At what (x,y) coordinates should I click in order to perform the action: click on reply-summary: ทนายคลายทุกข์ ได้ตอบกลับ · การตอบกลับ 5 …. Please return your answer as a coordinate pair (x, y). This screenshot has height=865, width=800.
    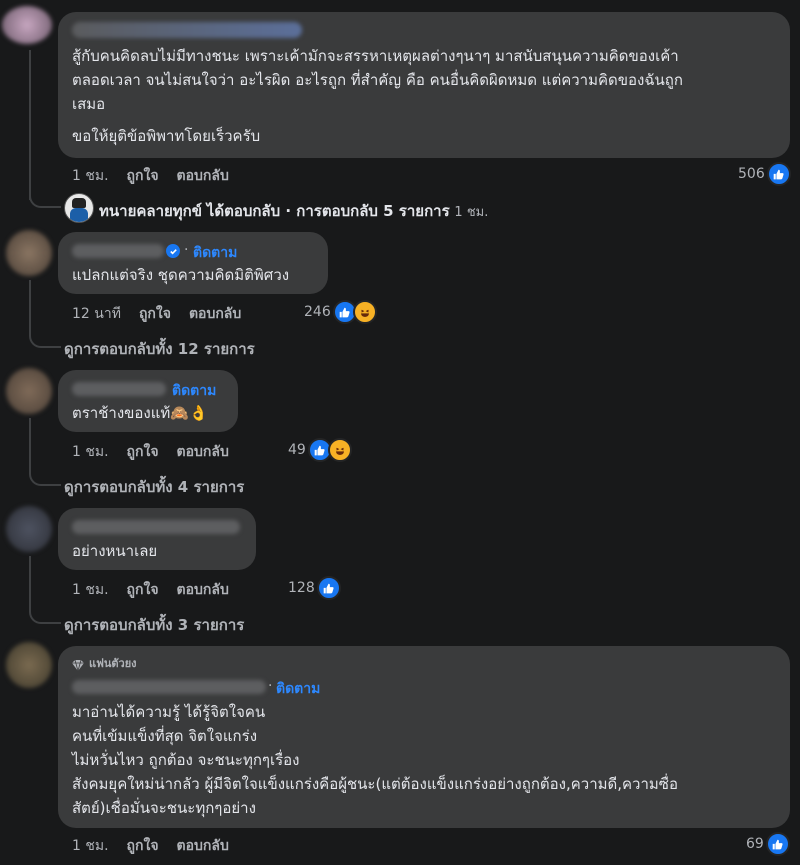
    Looking at the image, I should click on (293, 211).